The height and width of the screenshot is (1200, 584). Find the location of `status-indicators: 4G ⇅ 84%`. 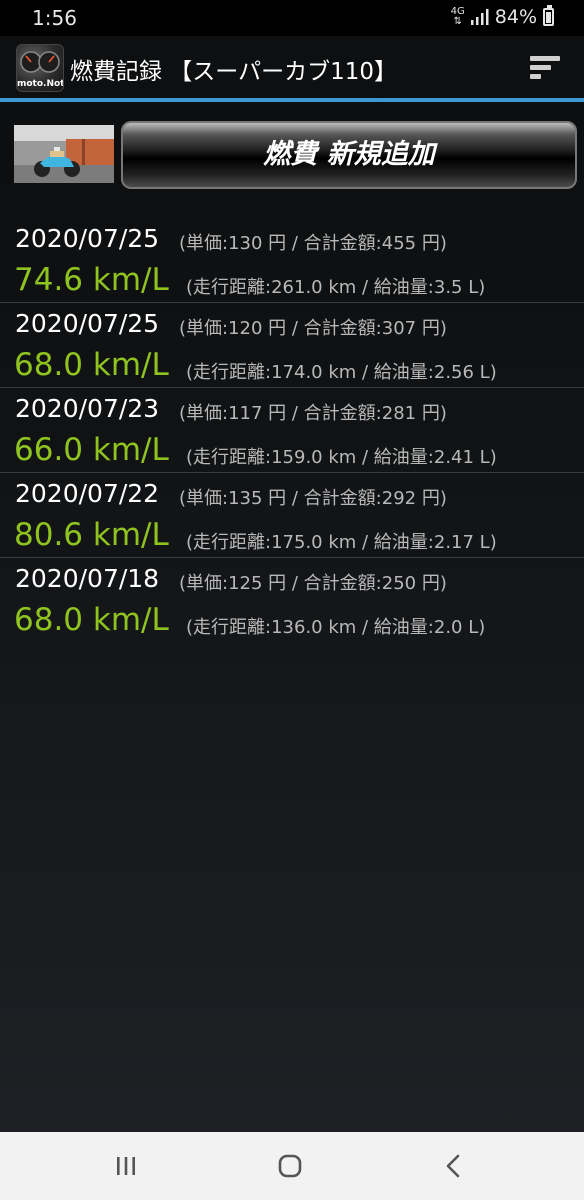

status-indicators: 4G ⇅ 84% is located at coordinates (502, 16).